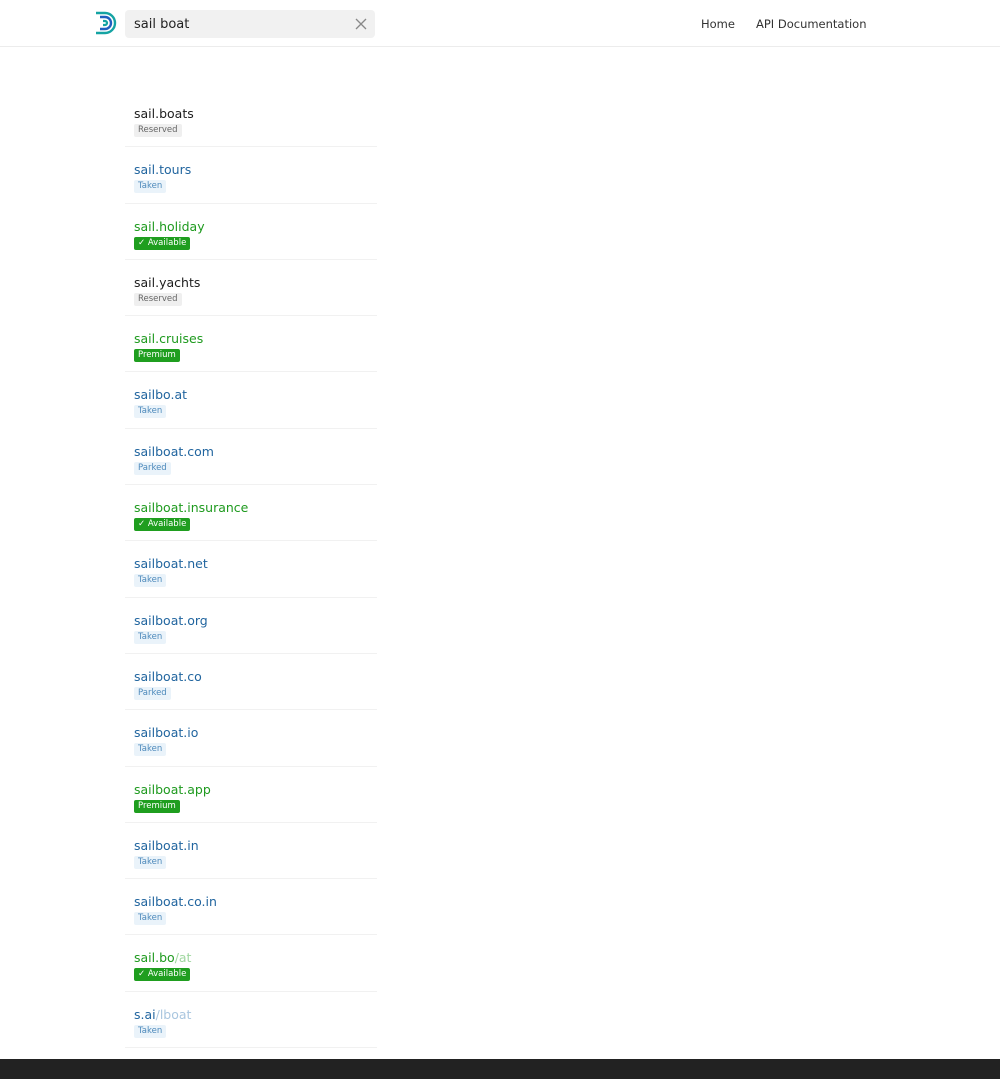  What do you see at coordinates (107, 23) in the screenshot?
I see `logo-icon` at bounding box center [107, 23].